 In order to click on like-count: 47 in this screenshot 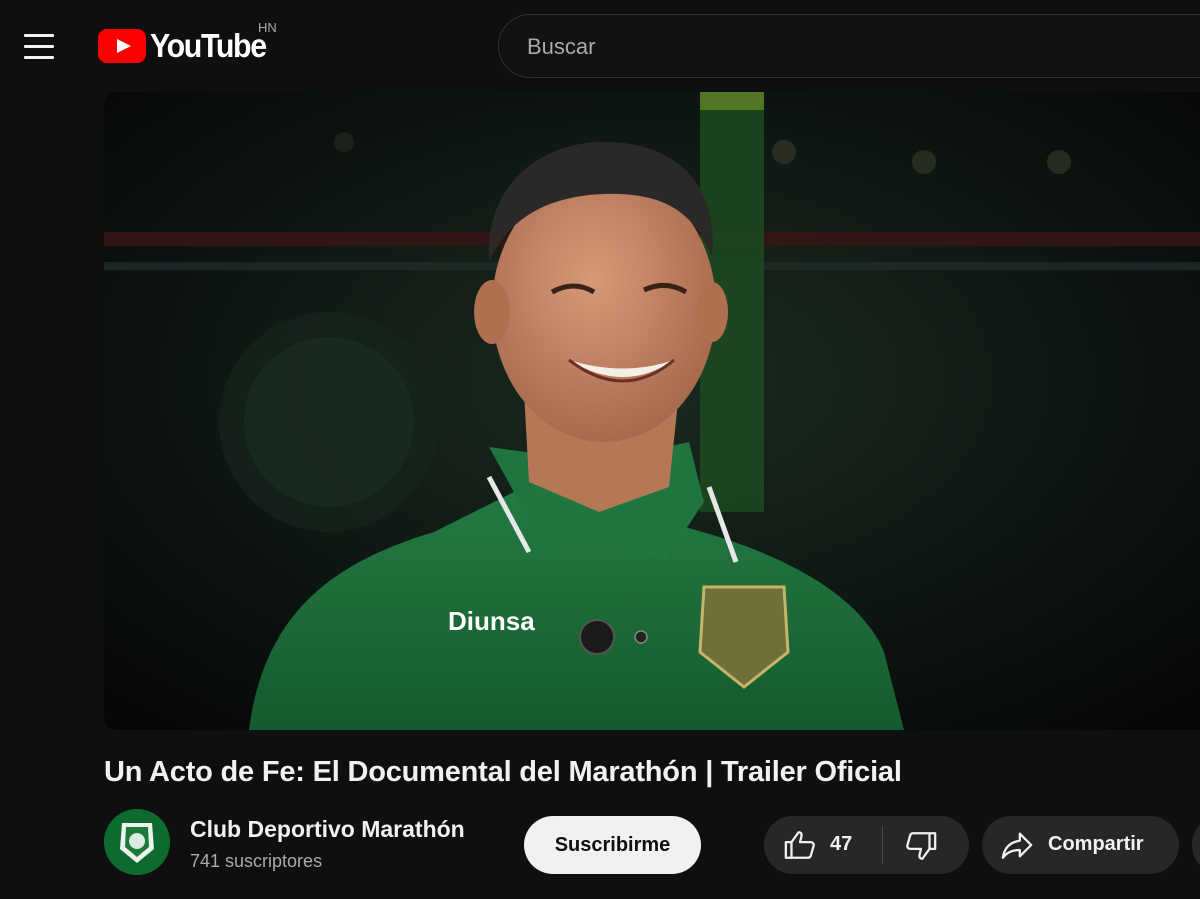, I will do `click(841, 844)`.